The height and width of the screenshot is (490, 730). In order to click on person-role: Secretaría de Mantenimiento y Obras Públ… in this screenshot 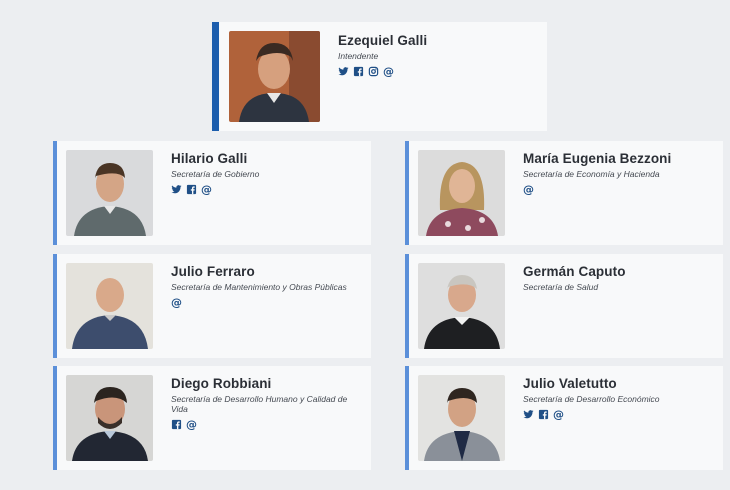, I will do `click(259, 287)`.